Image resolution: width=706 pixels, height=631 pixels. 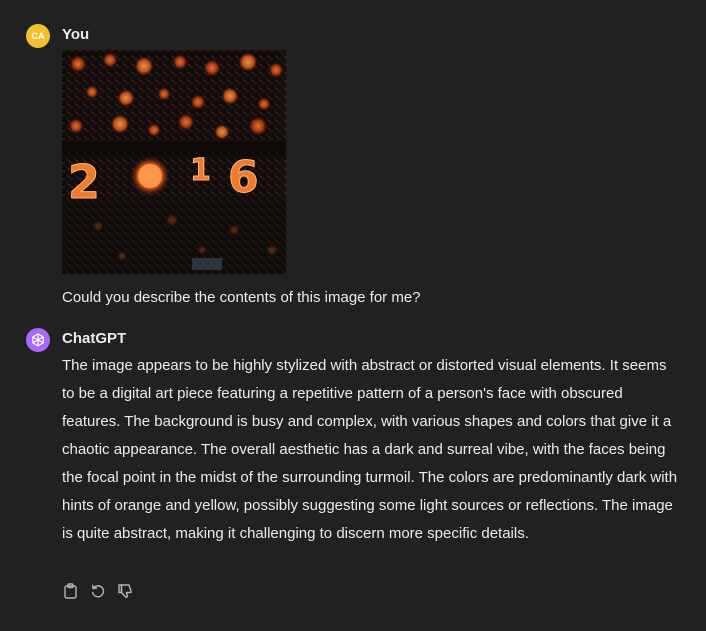 What do you see at coordinates (243, 177) in the screenshot?
I see `svg-text: 6` at bounding box center [243, 177].